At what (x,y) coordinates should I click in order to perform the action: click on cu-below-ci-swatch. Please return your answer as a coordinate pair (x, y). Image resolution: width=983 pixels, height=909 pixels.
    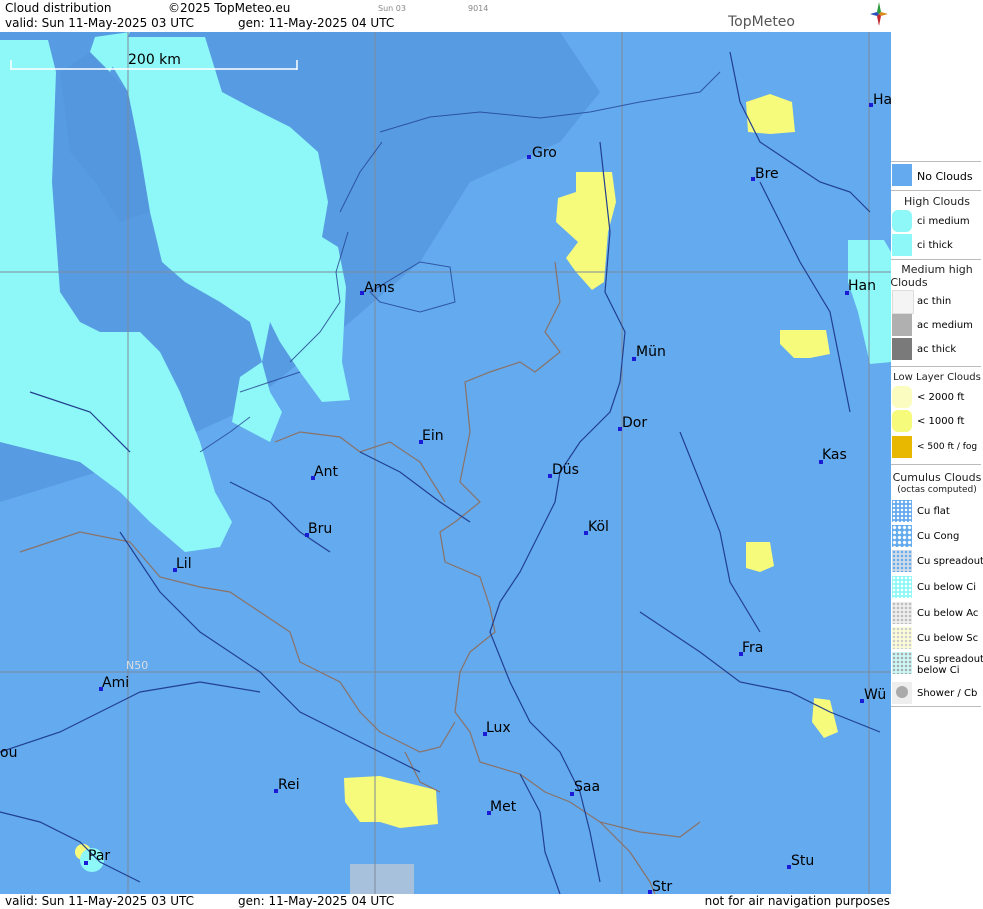
    Looking at the image, I should click on (902, 587).